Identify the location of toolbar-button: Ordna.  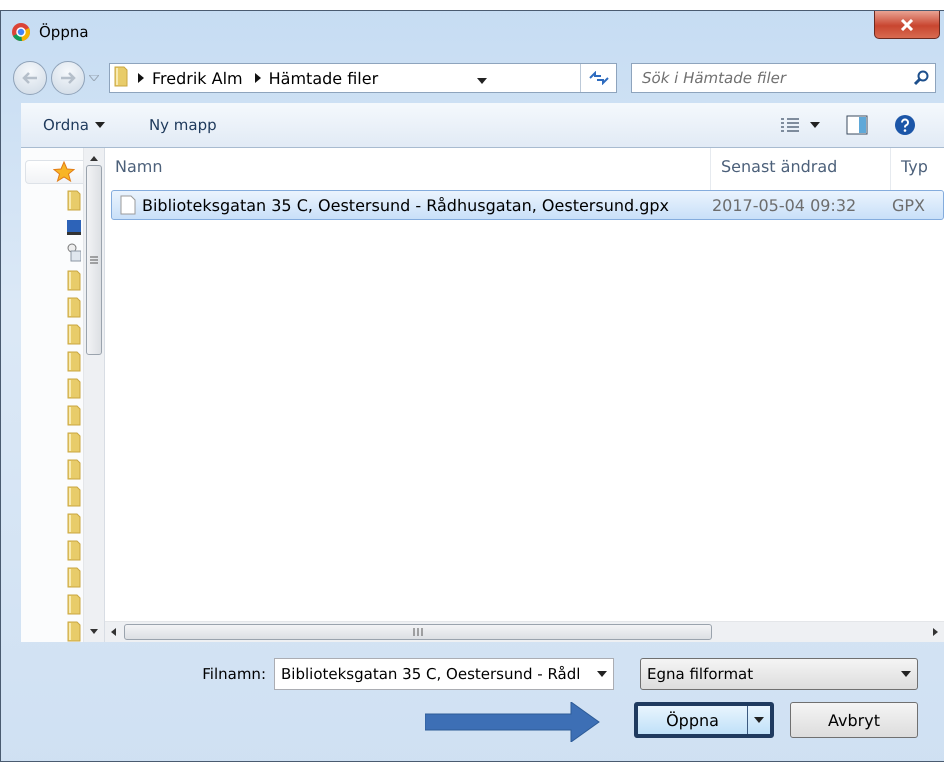
(74, 125).